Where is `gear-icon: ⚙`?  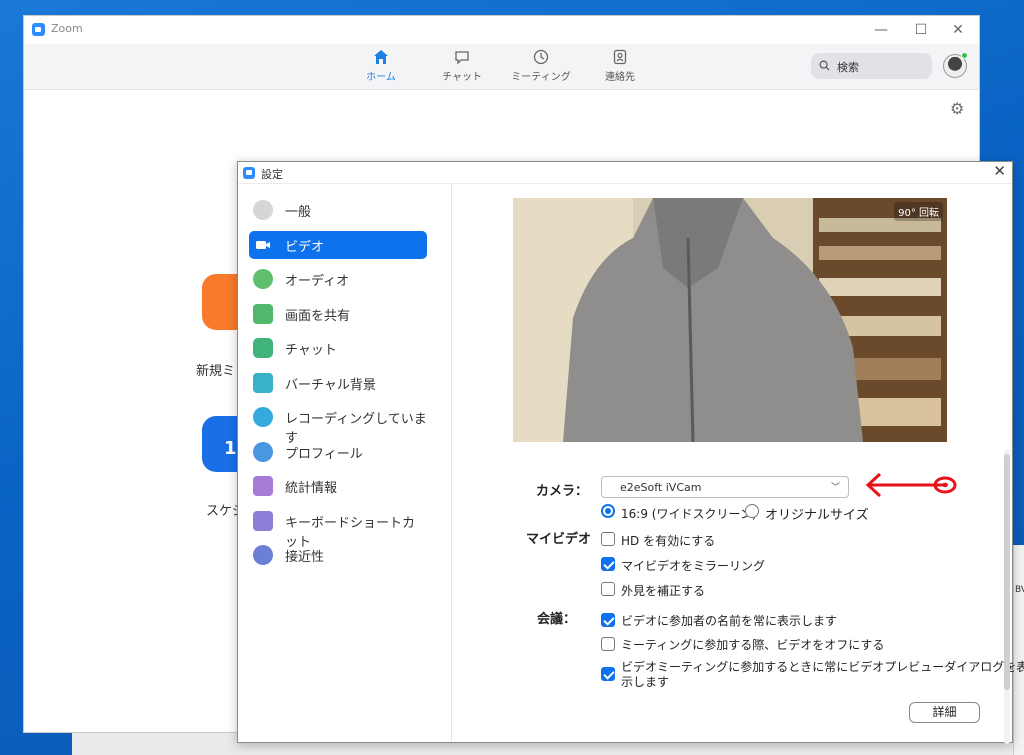
gear-icon: ⚙ is located at coordinates (957, 108).